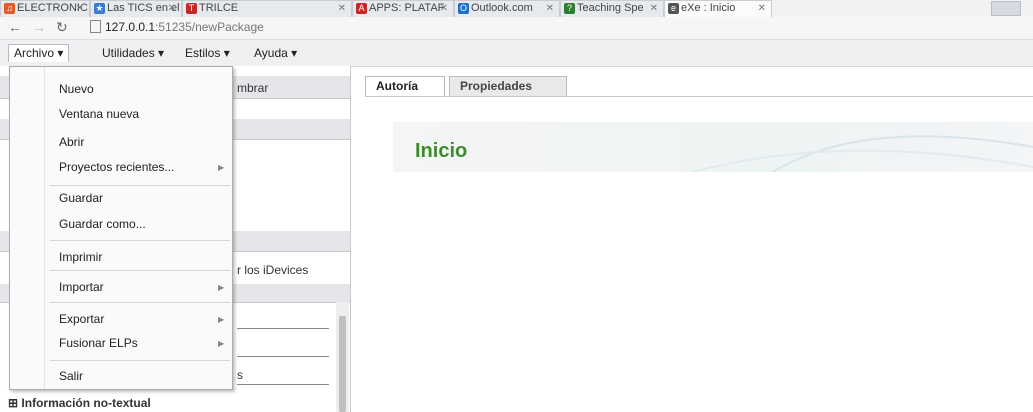  Describe the element at coordinates (240, 375) in the screenshot. I see `idevice-item-partial: s` at that location.